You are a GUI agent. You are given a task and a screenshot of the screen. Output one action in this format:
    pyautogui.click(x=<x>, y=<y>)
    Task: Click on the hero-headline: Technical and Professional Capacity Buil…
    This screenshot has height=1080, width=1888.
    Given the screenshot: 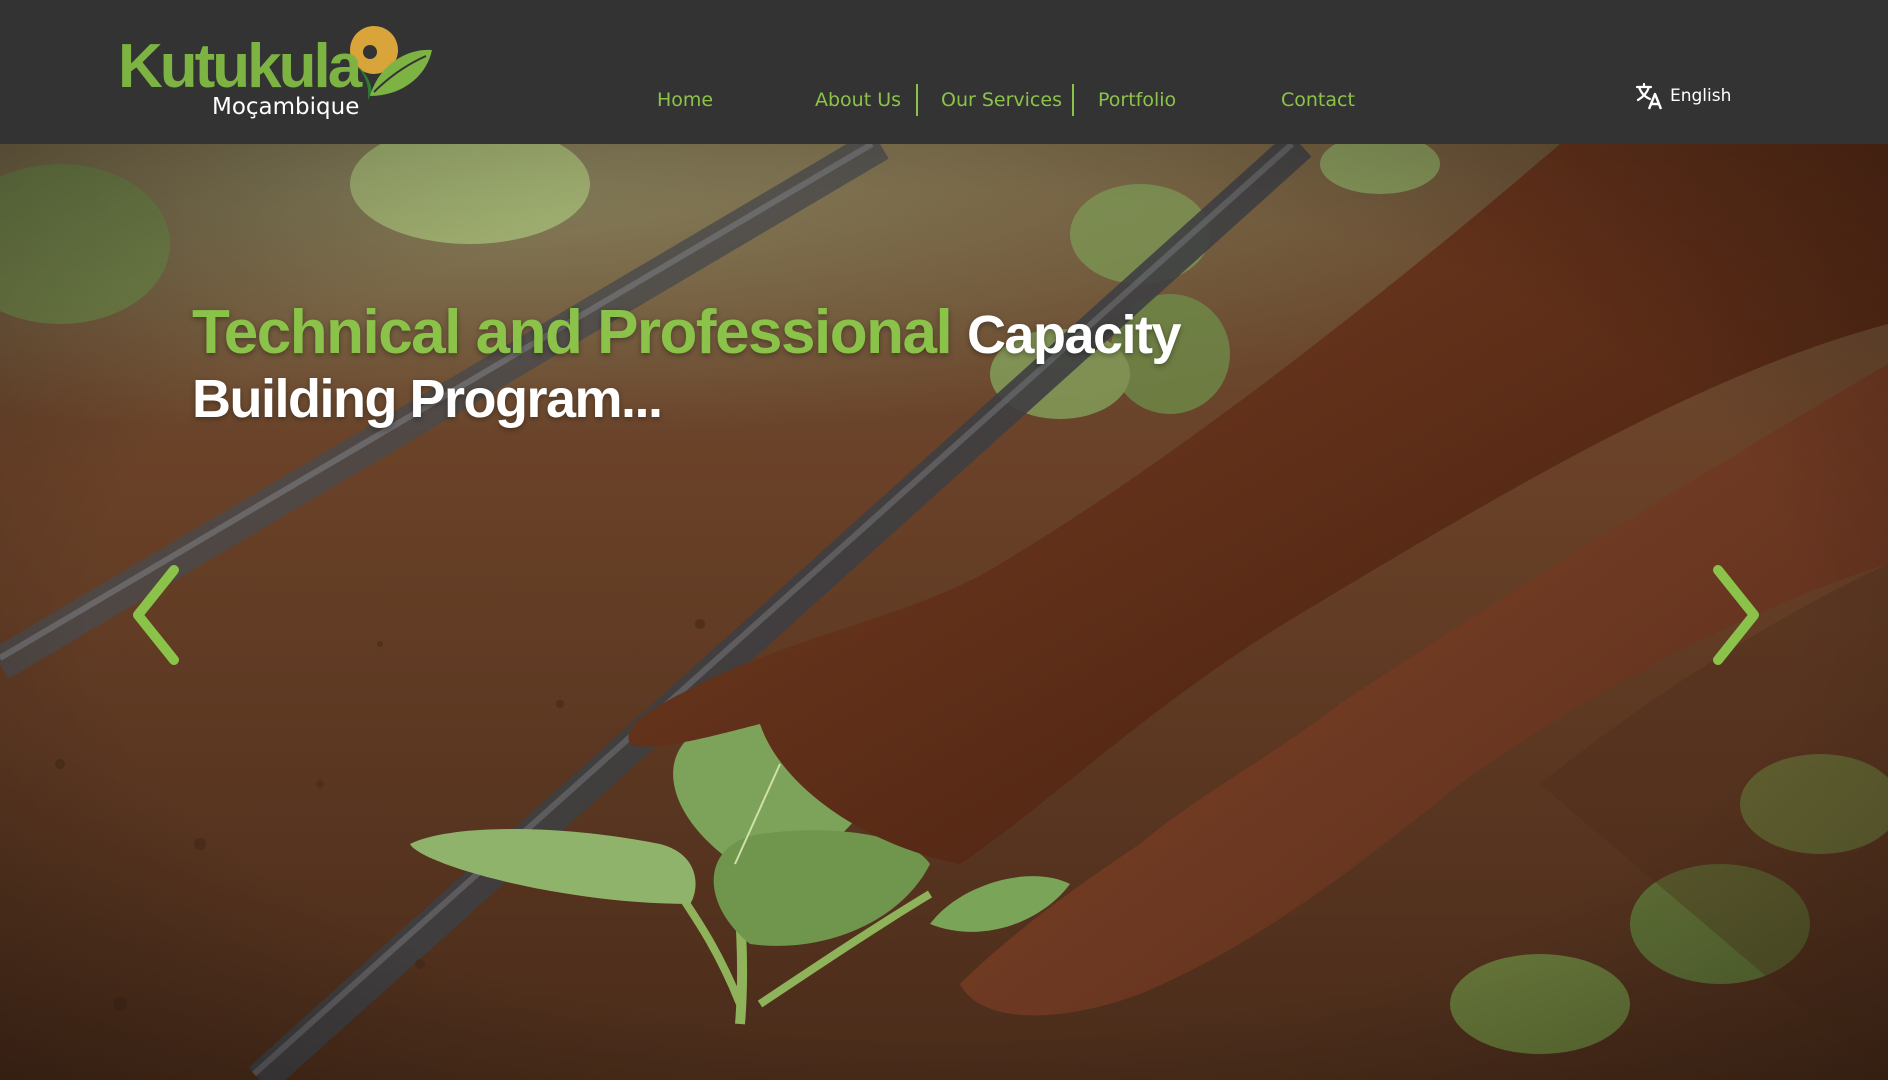 What is the action you would take?
    pyautogui.click(x=692, y=365)
    